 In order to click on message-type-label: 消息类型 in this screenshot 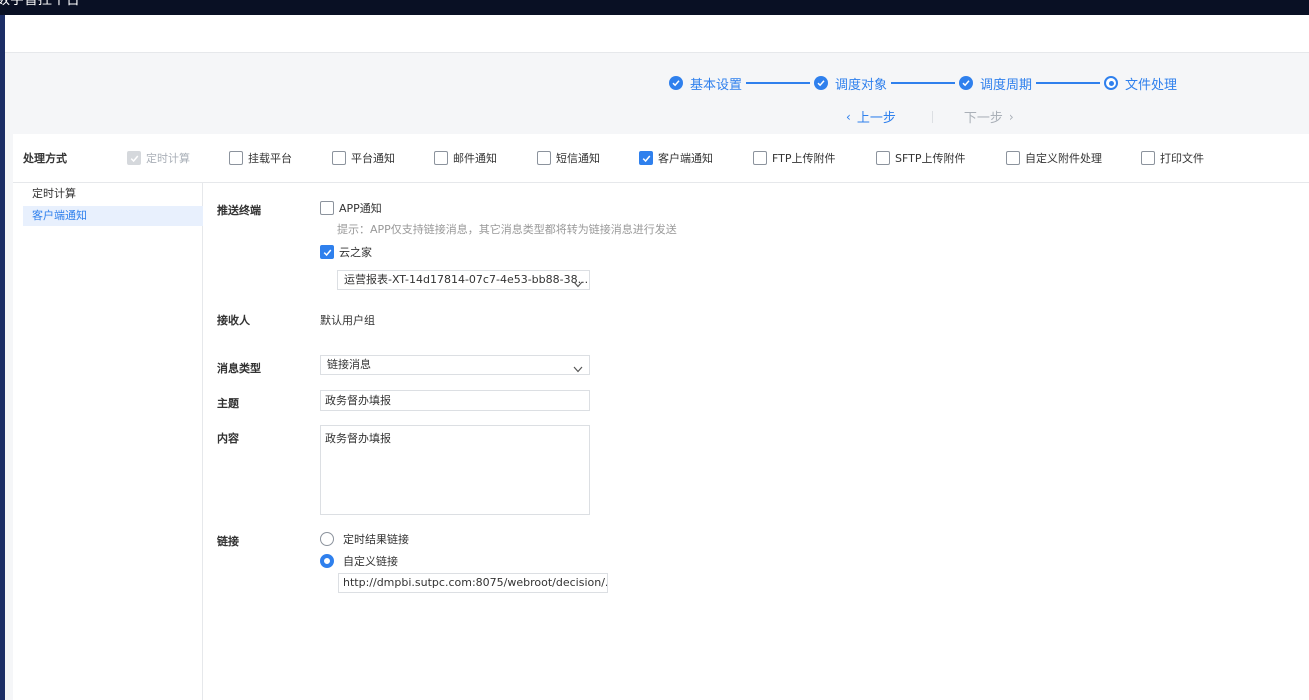, I will do `click(239, 368)`.